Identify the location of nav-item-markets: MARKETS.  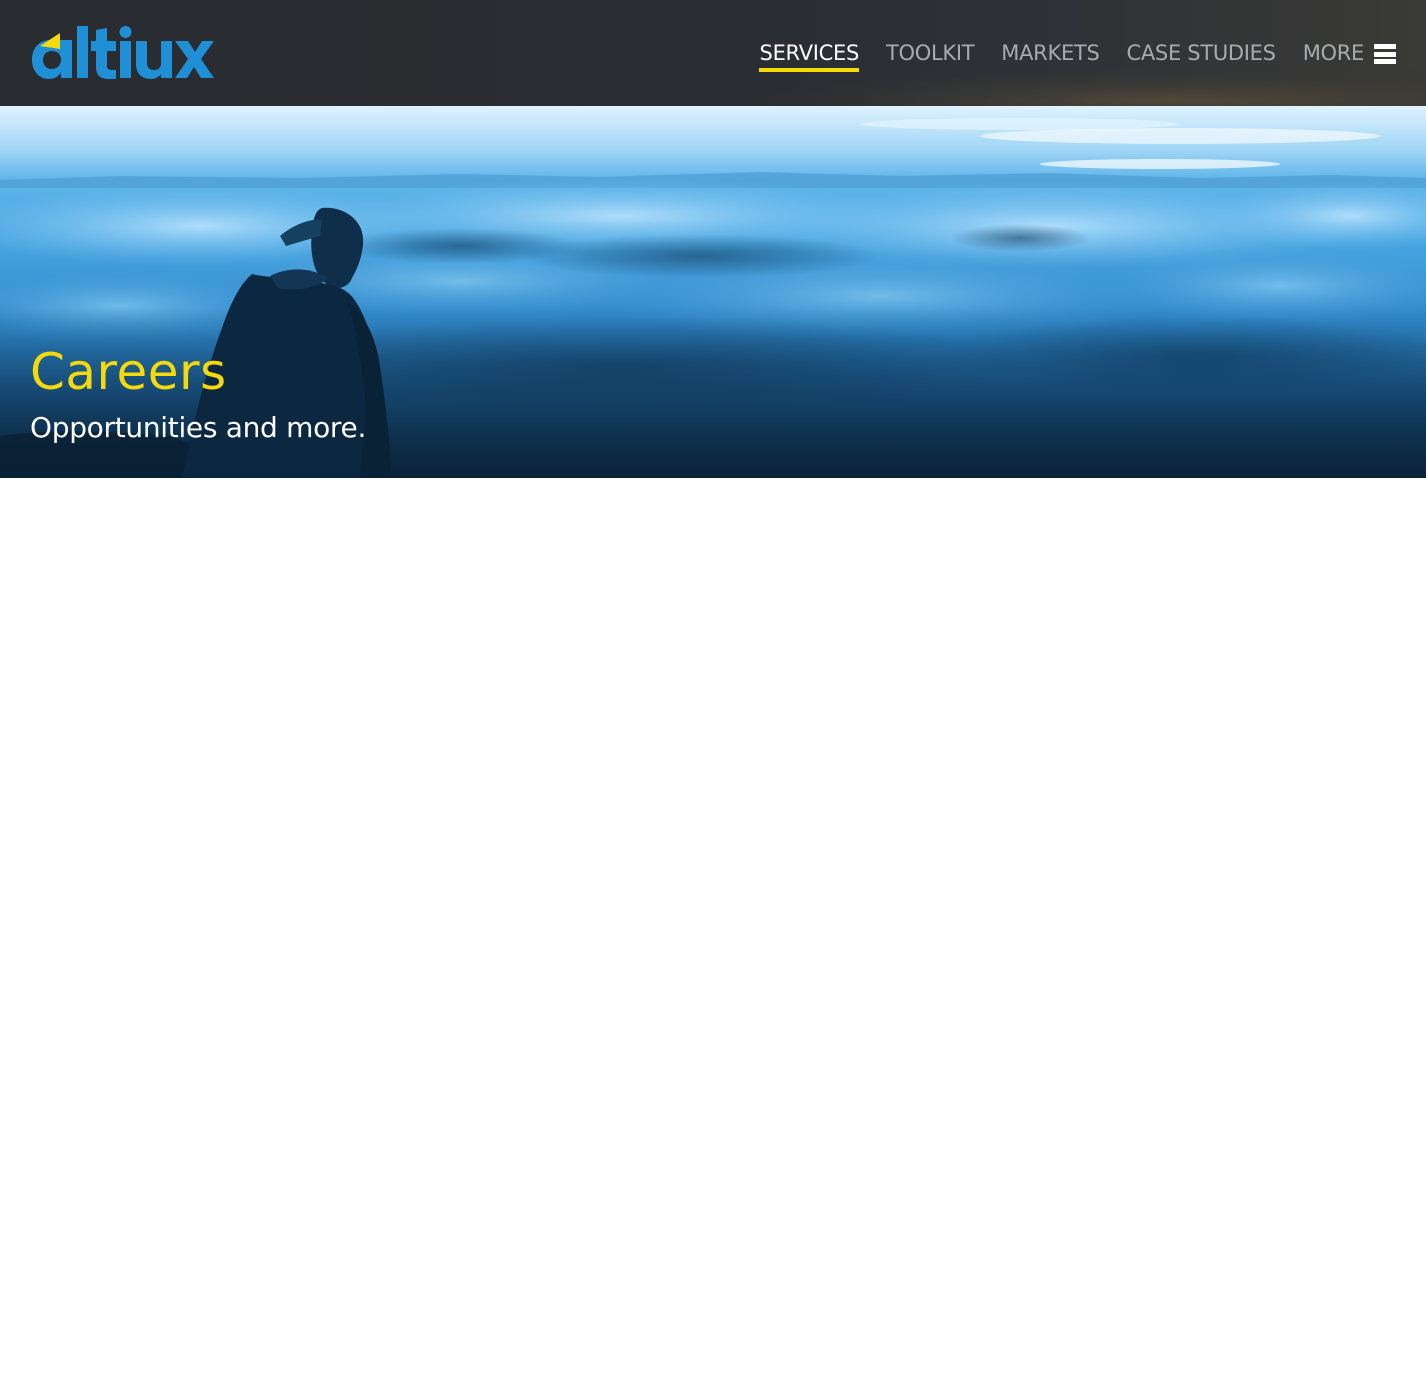
(1050, 56).